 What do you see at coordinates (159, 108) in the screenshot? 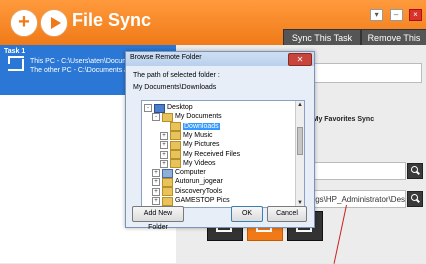
I see `desktop-icon` at bounding box center [159, 108].